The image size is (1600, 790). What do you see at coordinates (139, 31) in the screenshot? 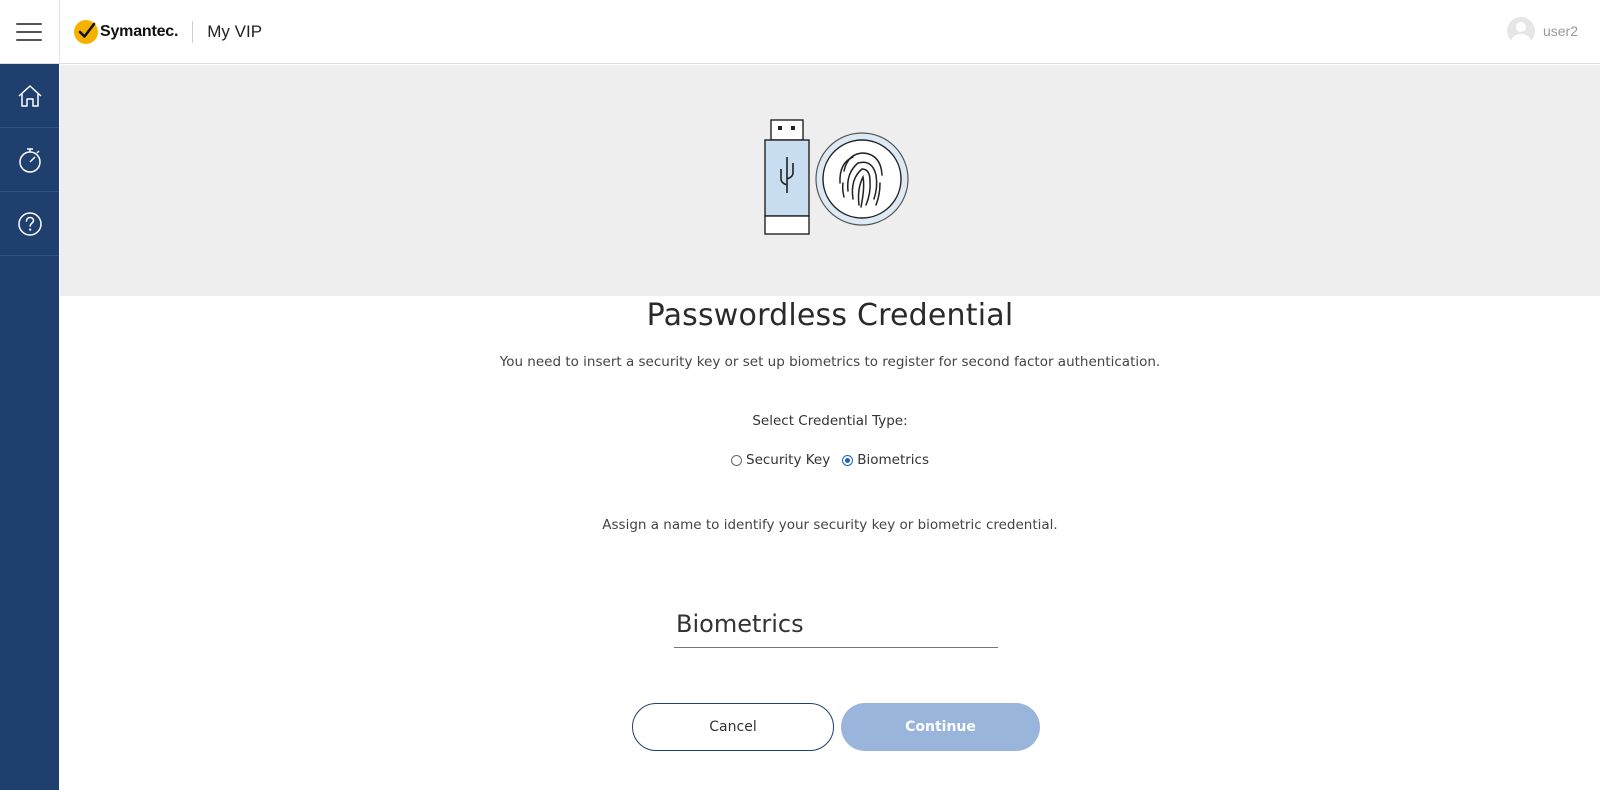
I see `brand-name: Symantec.` at bounding box center [139, 31].